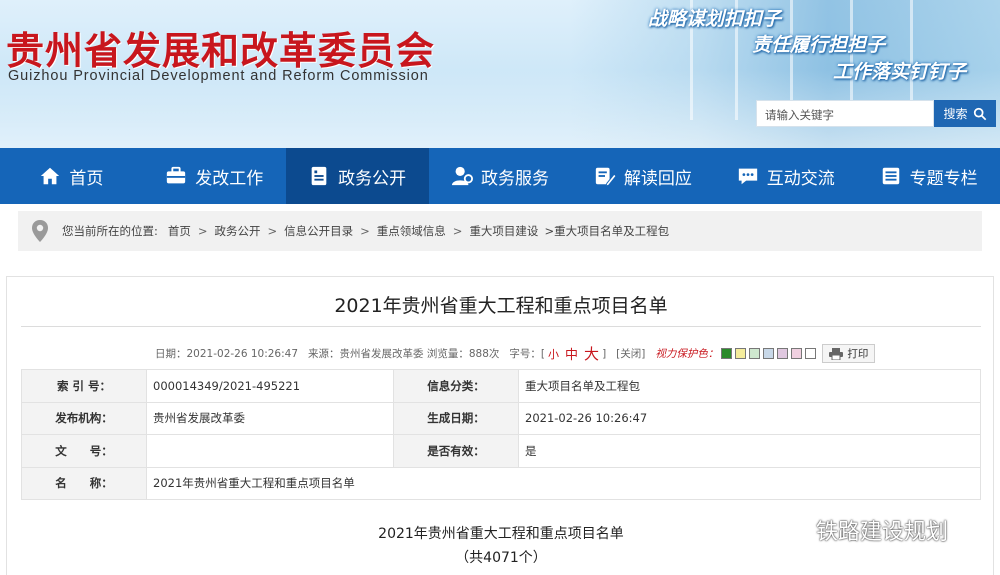 This screenshot has height=575, width=1000. What do you see at coordinates (503, 231) in the screenshot?
I see `breadcrumb-link: 重大项目建设` at bounding box center [503, 231].